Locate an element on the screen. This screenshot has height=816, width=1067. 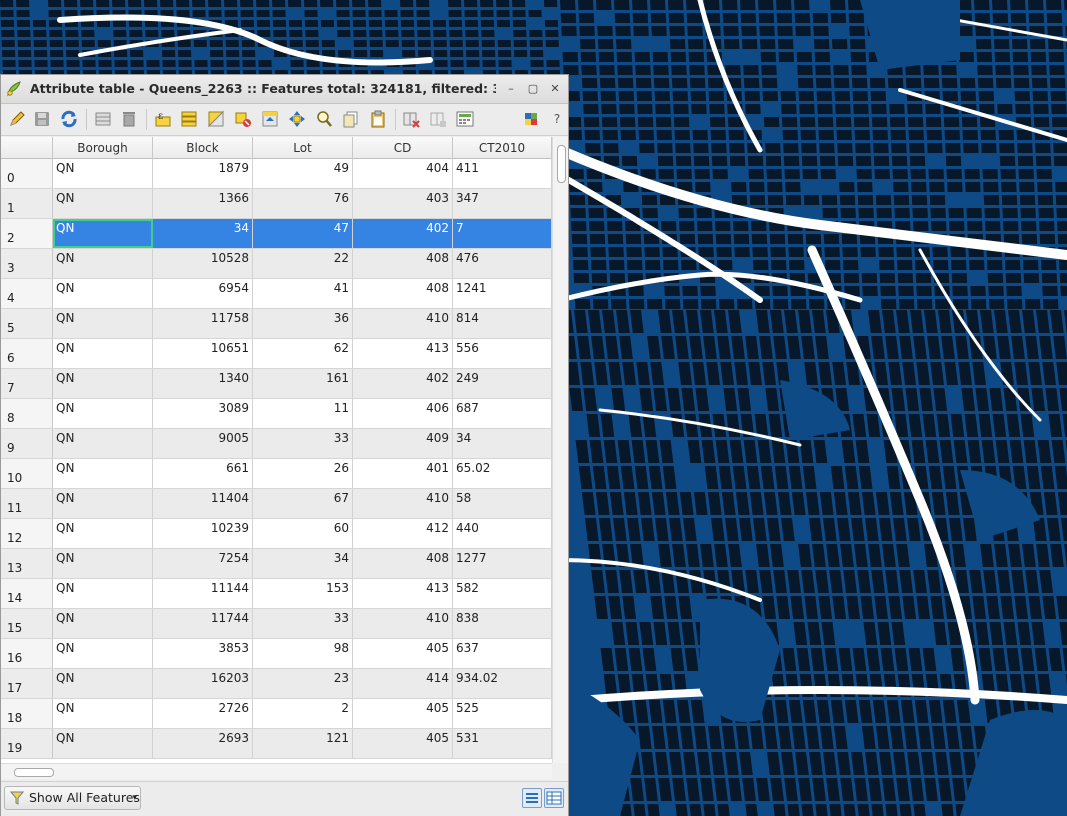
table-row: 10 QN 661 26 401 65.02 is located at coordinates (276, 474).